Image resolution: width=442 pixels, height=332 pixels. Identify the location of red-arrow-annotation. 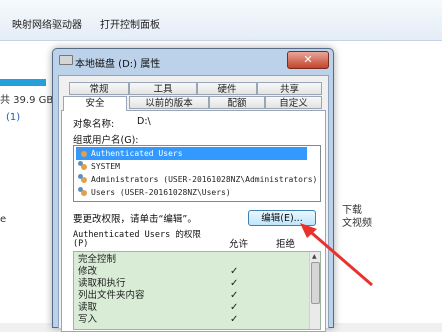
(336, 255).